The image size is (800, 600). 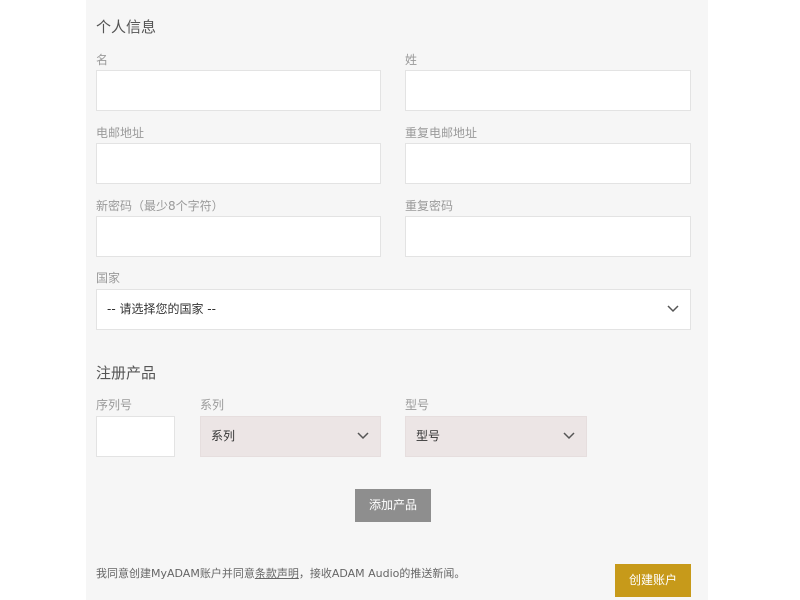 I want to click on create-account-button: 创建账户, so click(x=653, y=580).